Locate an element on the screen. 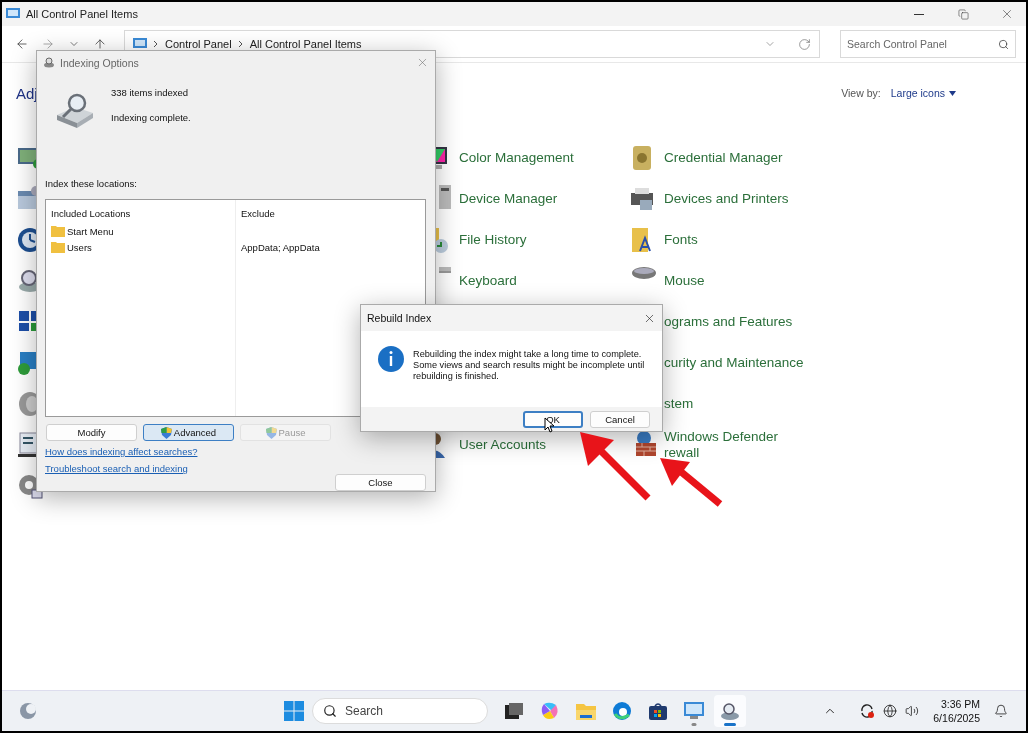  view-by-label: View by: is located at coordinates (861, 93).